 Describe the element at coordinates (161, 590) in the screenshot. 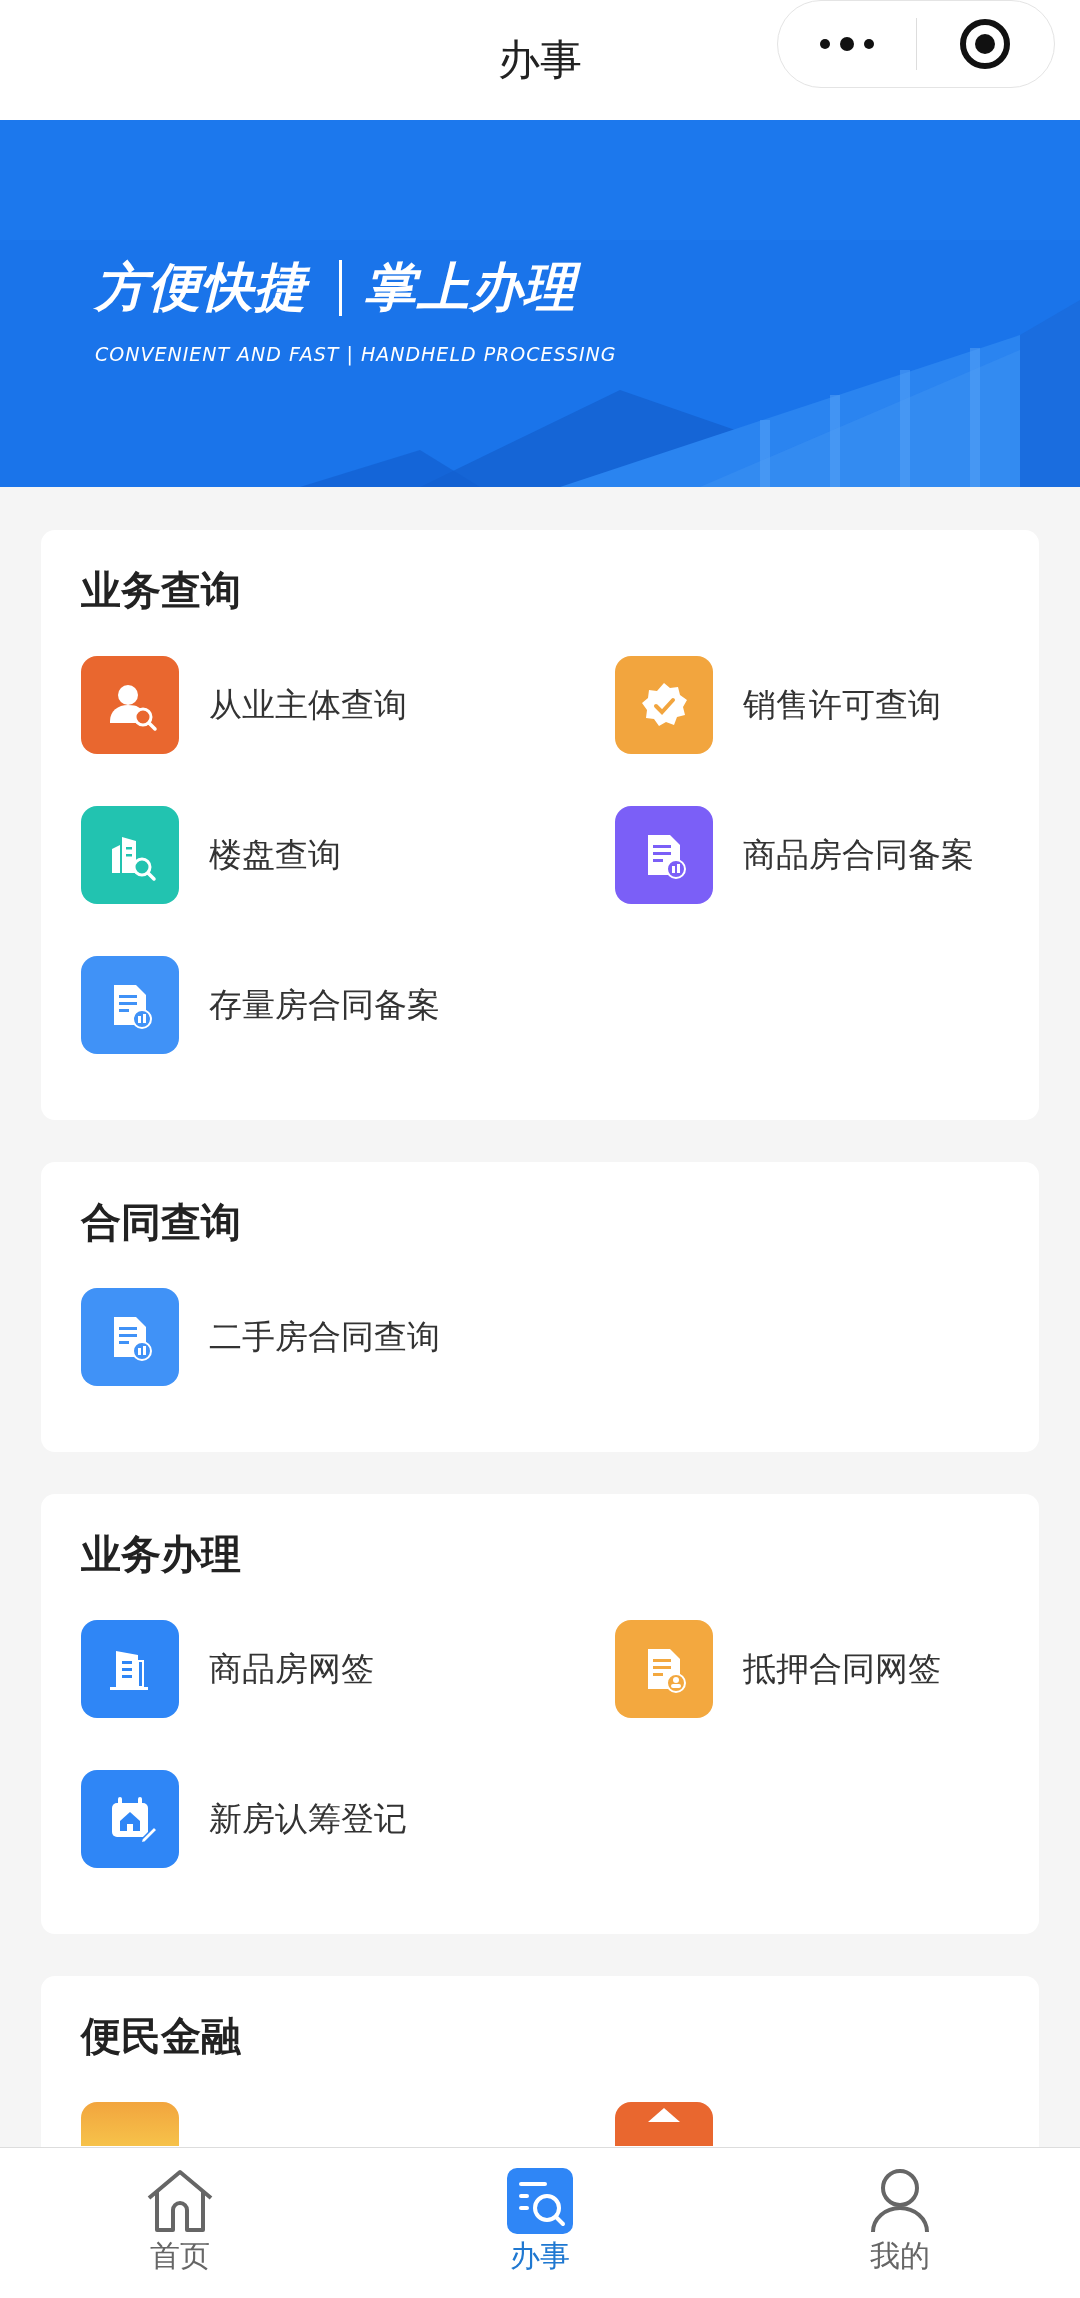

I see `section-title: 业务查询` at that location.